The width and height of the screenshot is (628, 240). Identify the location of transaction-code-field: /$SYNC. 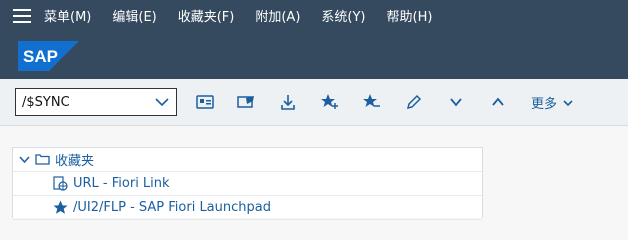
(96, 102).